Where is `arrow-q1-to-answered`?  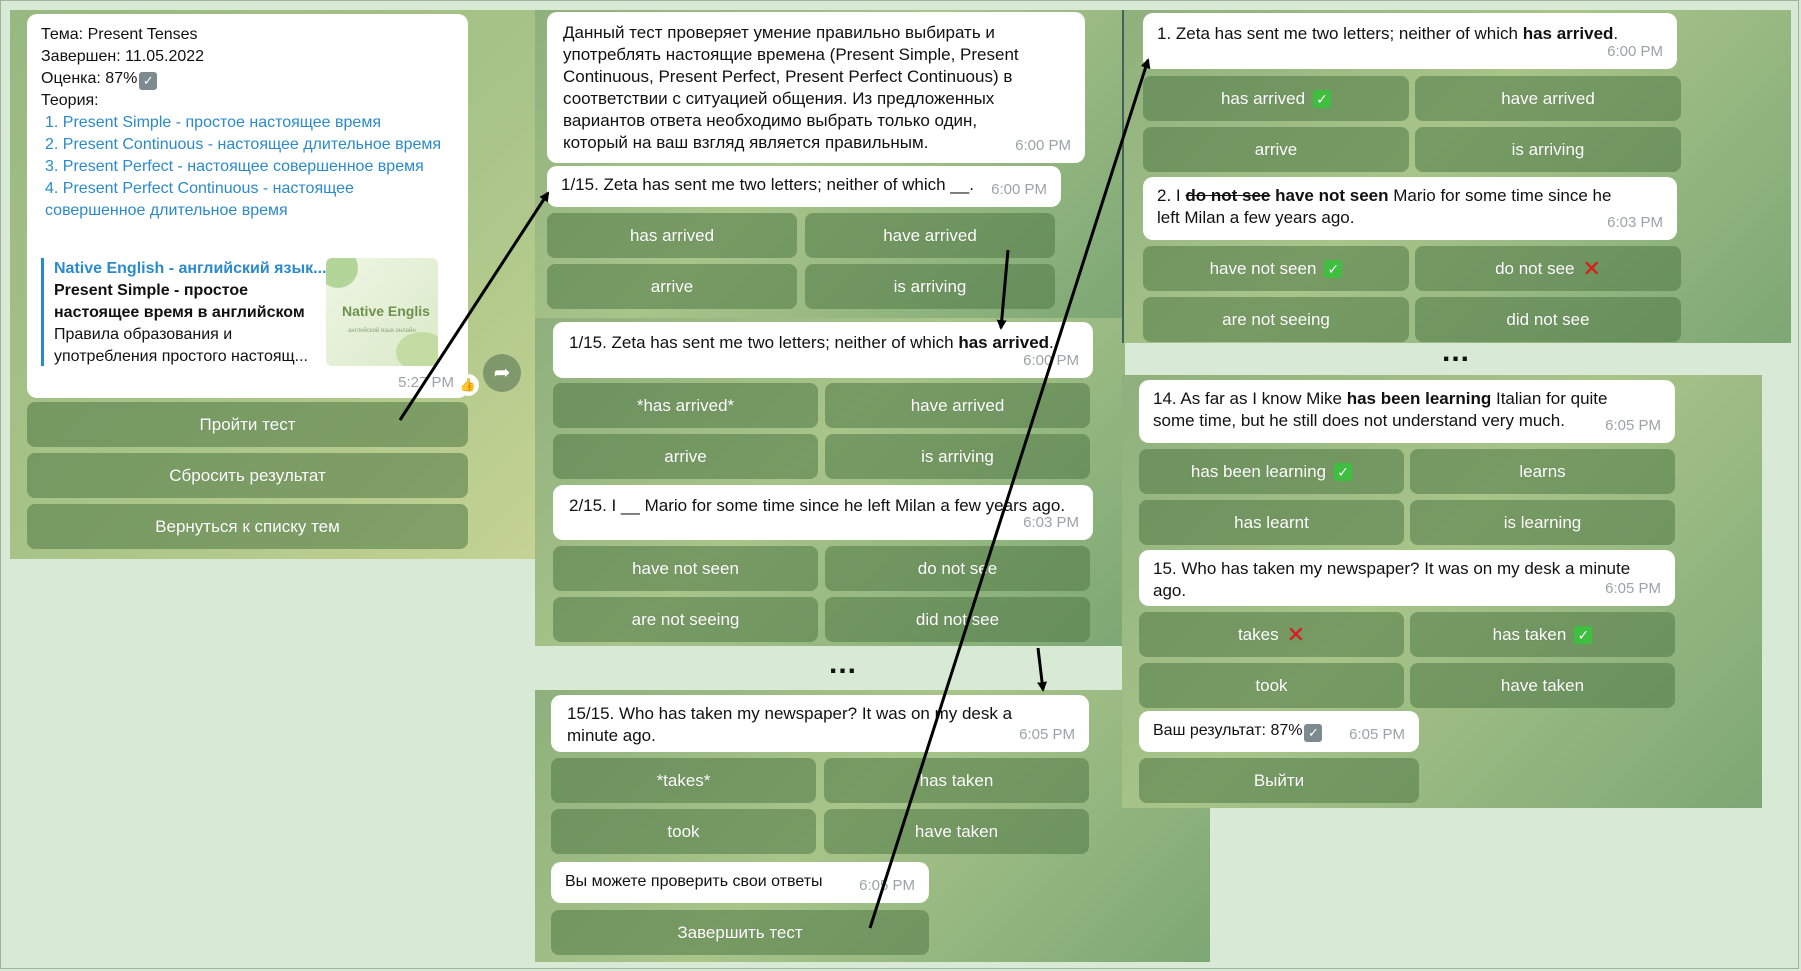
arrow-q1-to-answered is located at coordinates (1003, 289).